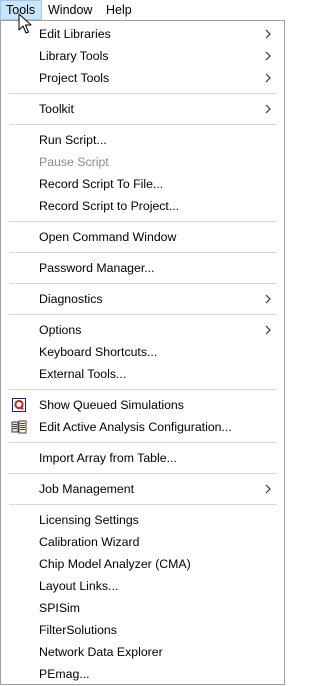 This screenshot has width=320, height=686. What do you see at coordinates (108, 237) in the screenshot?
I see `menu-item-label: Open Command Window` at bounding box center [108, 237].